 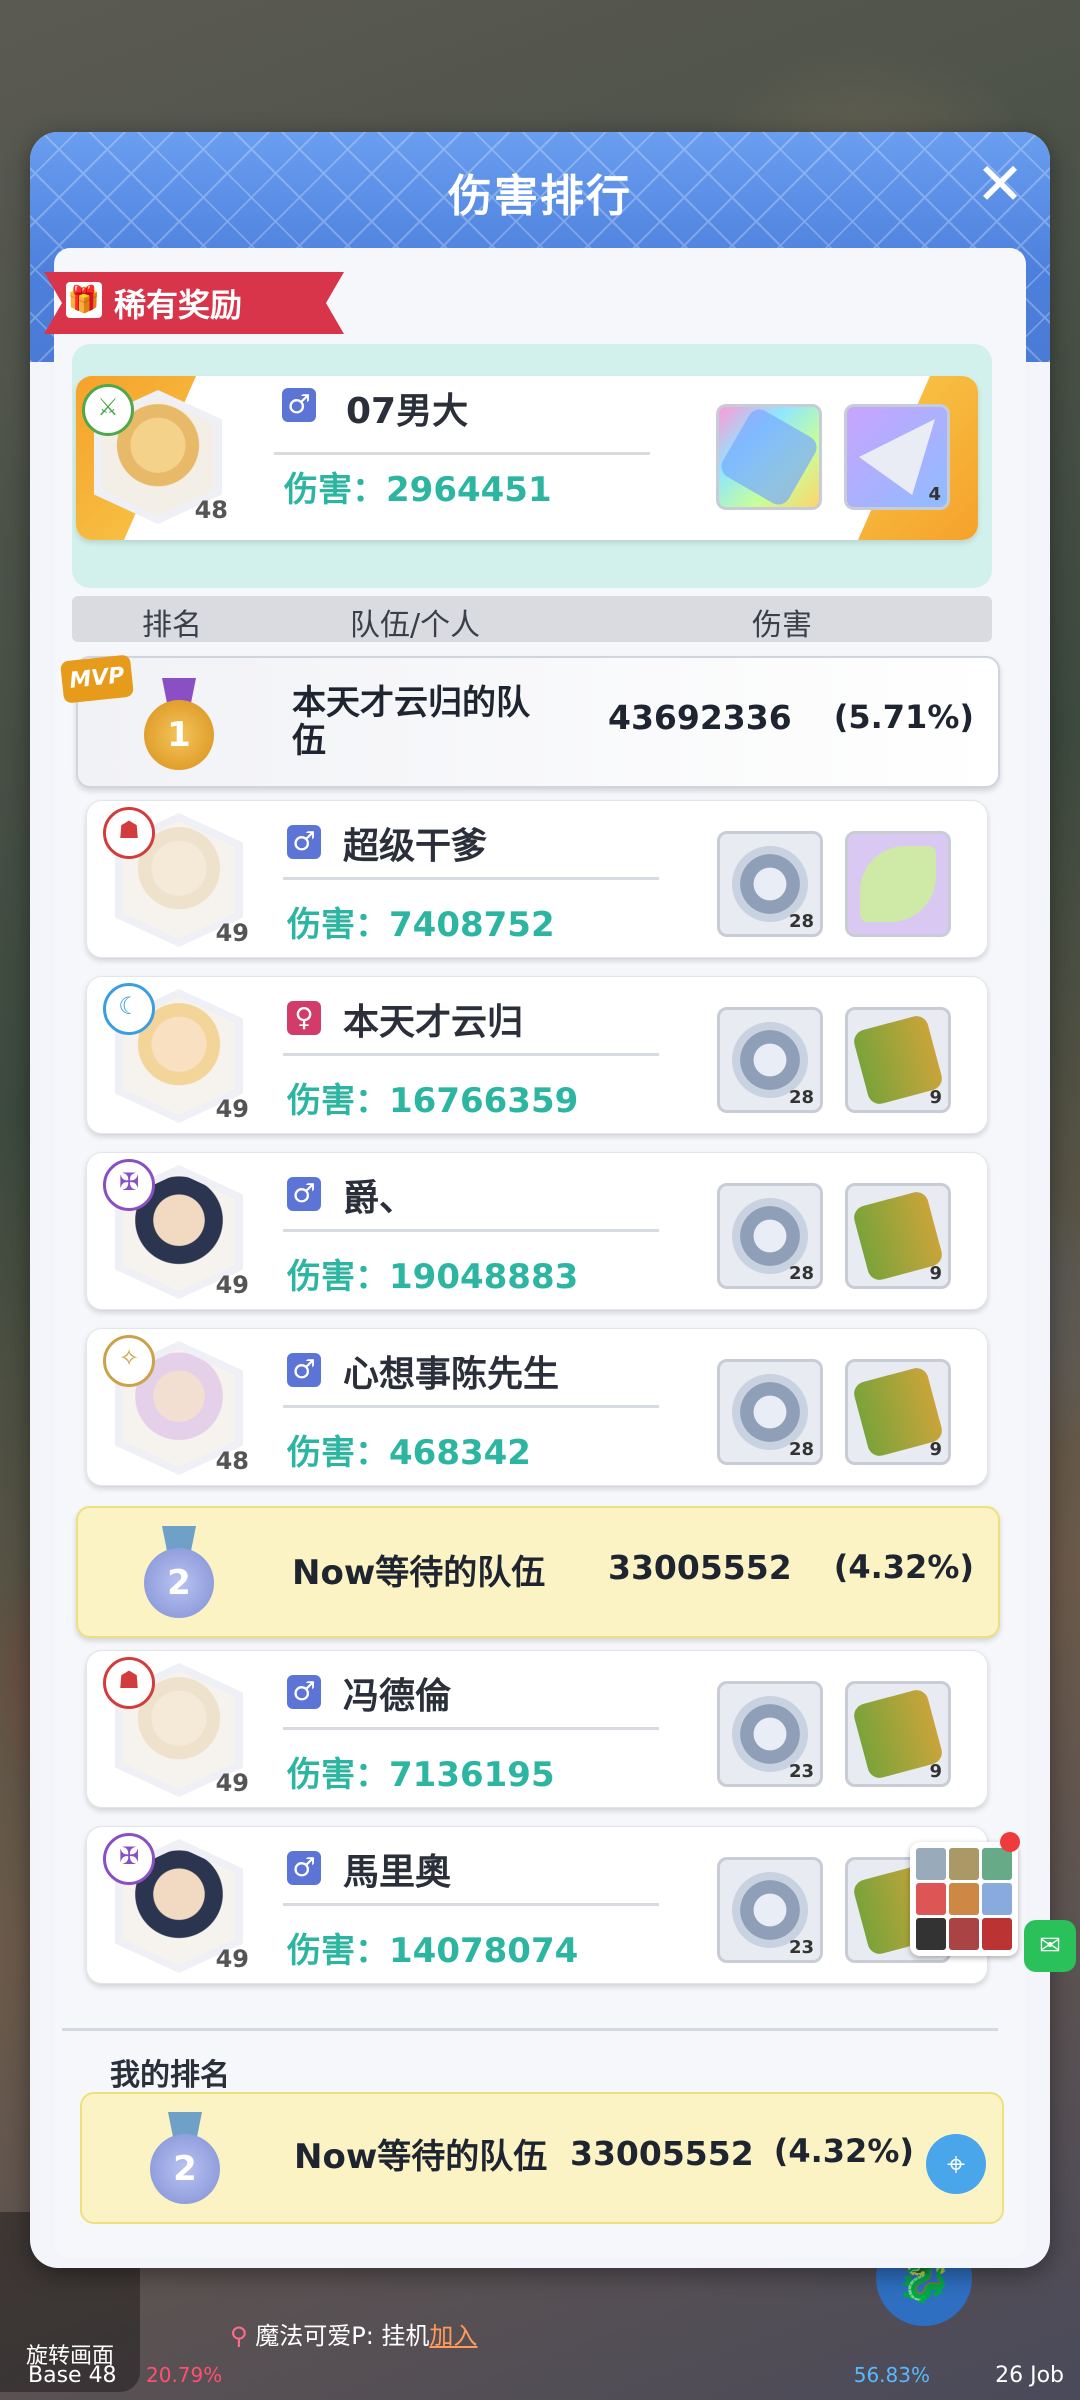 I want to click on team-damage: 43692336, so click(x=700, y=717).